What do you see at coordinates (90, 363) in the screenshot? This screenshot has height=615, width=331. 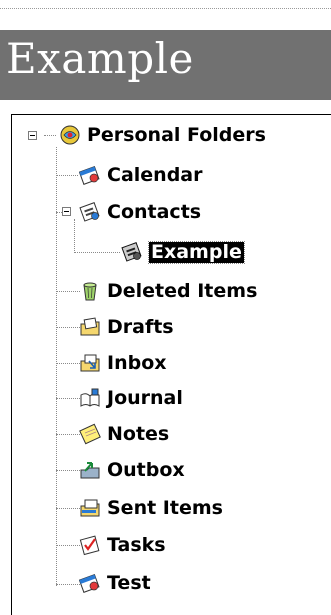 I see `inbox-icon` at bounding box center [90, 363].